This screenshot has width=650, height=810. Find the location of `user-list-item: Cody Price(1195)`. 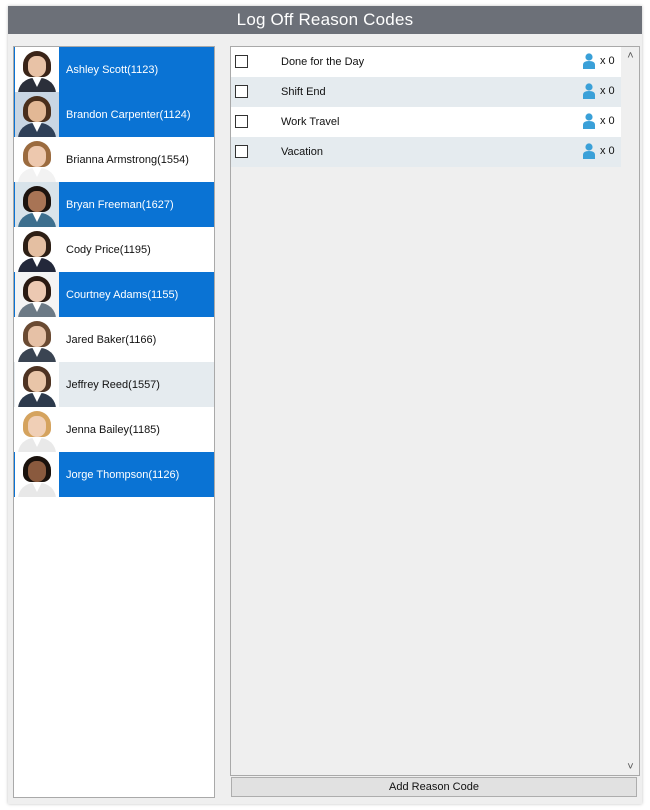

user-list-item: Cody Price(1195) is located at coordinates (114, 249).